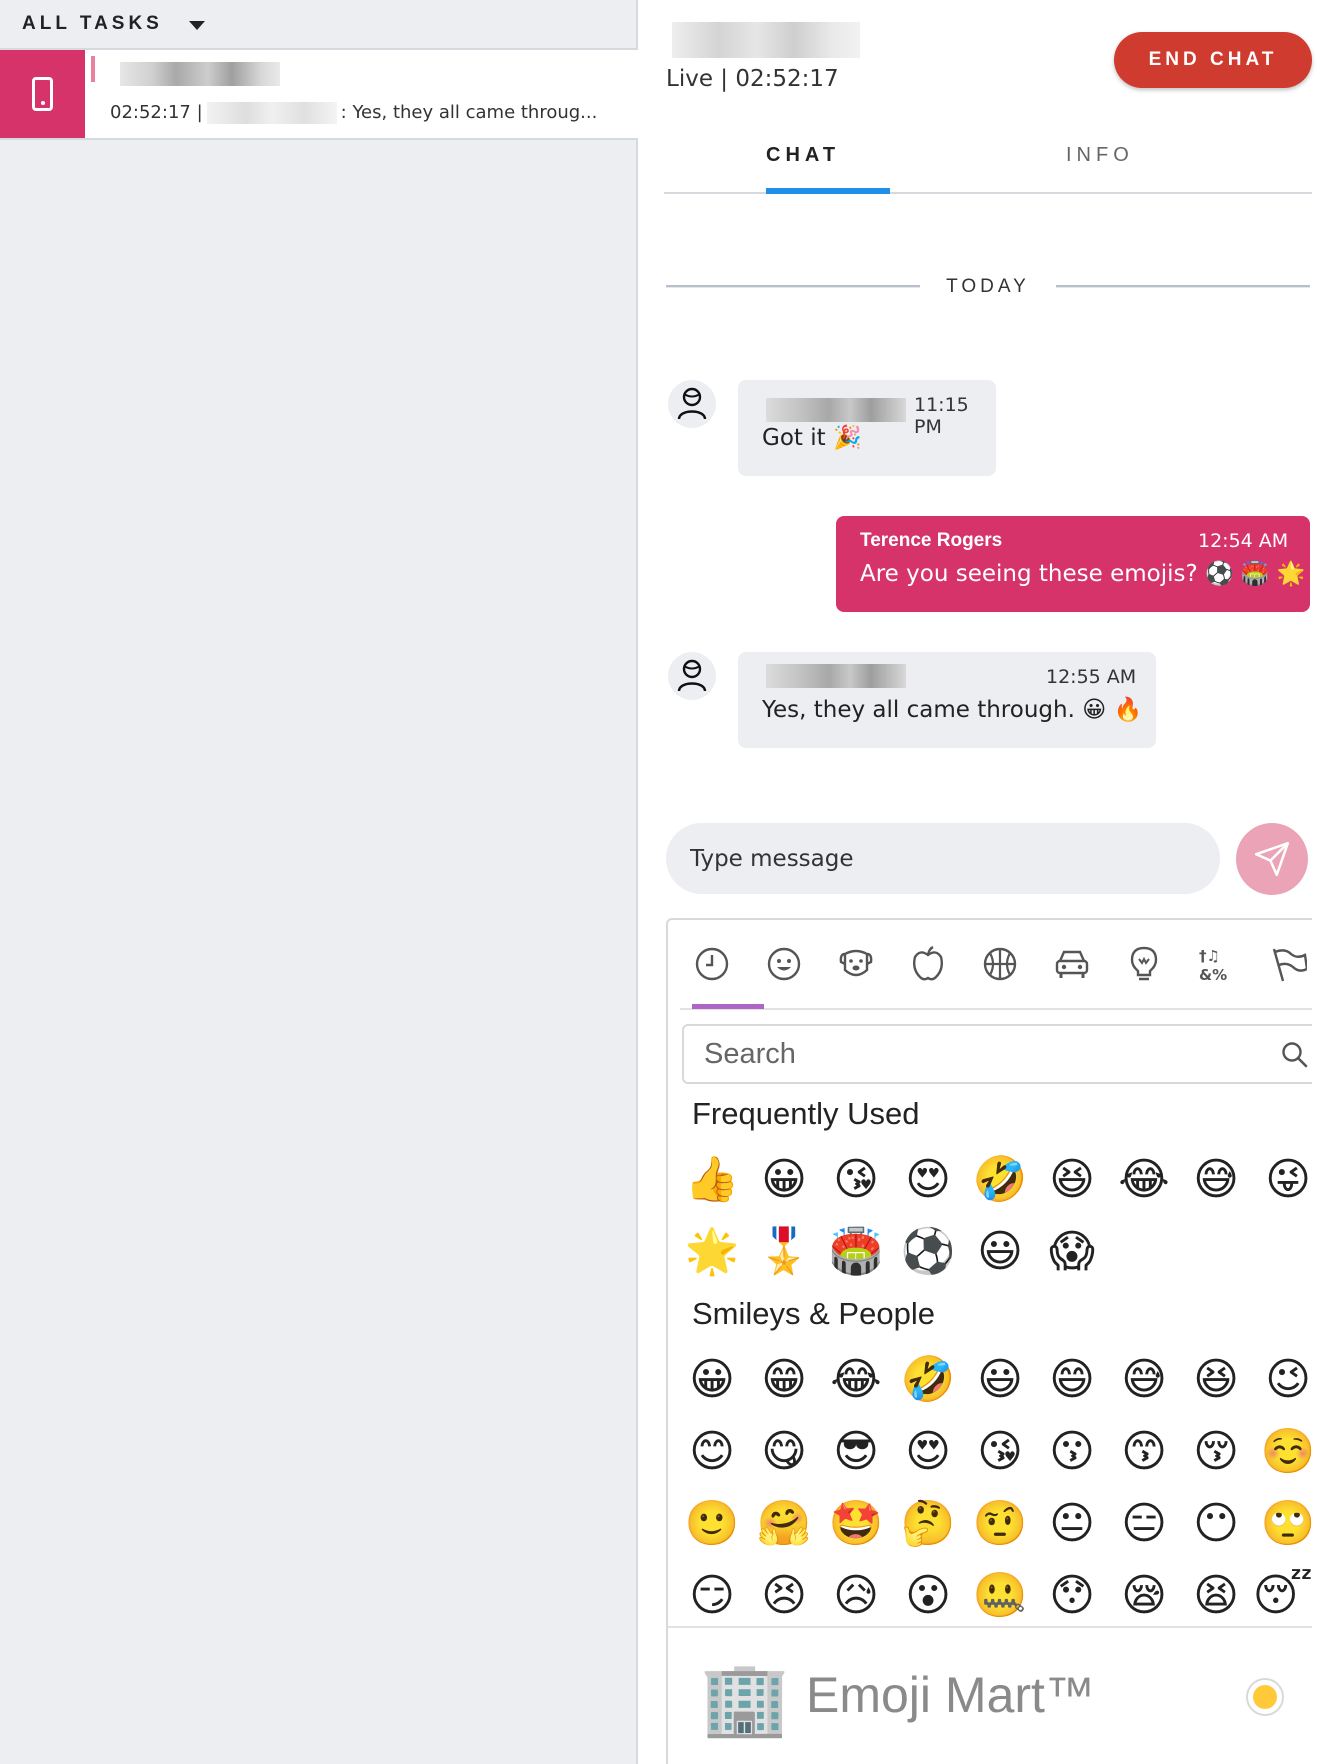 This screenshot has height=1764, width=1338. I want to click on emoji-button: ⚽, so click(928, 1252).